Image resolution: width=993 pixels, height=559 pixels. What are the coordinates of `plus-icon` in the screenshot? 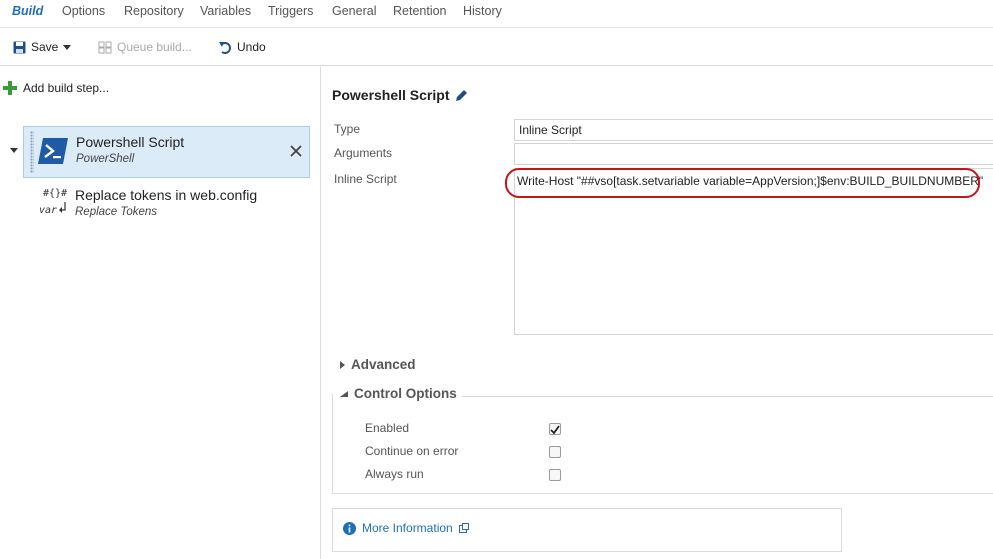 It's located at (10, 88).